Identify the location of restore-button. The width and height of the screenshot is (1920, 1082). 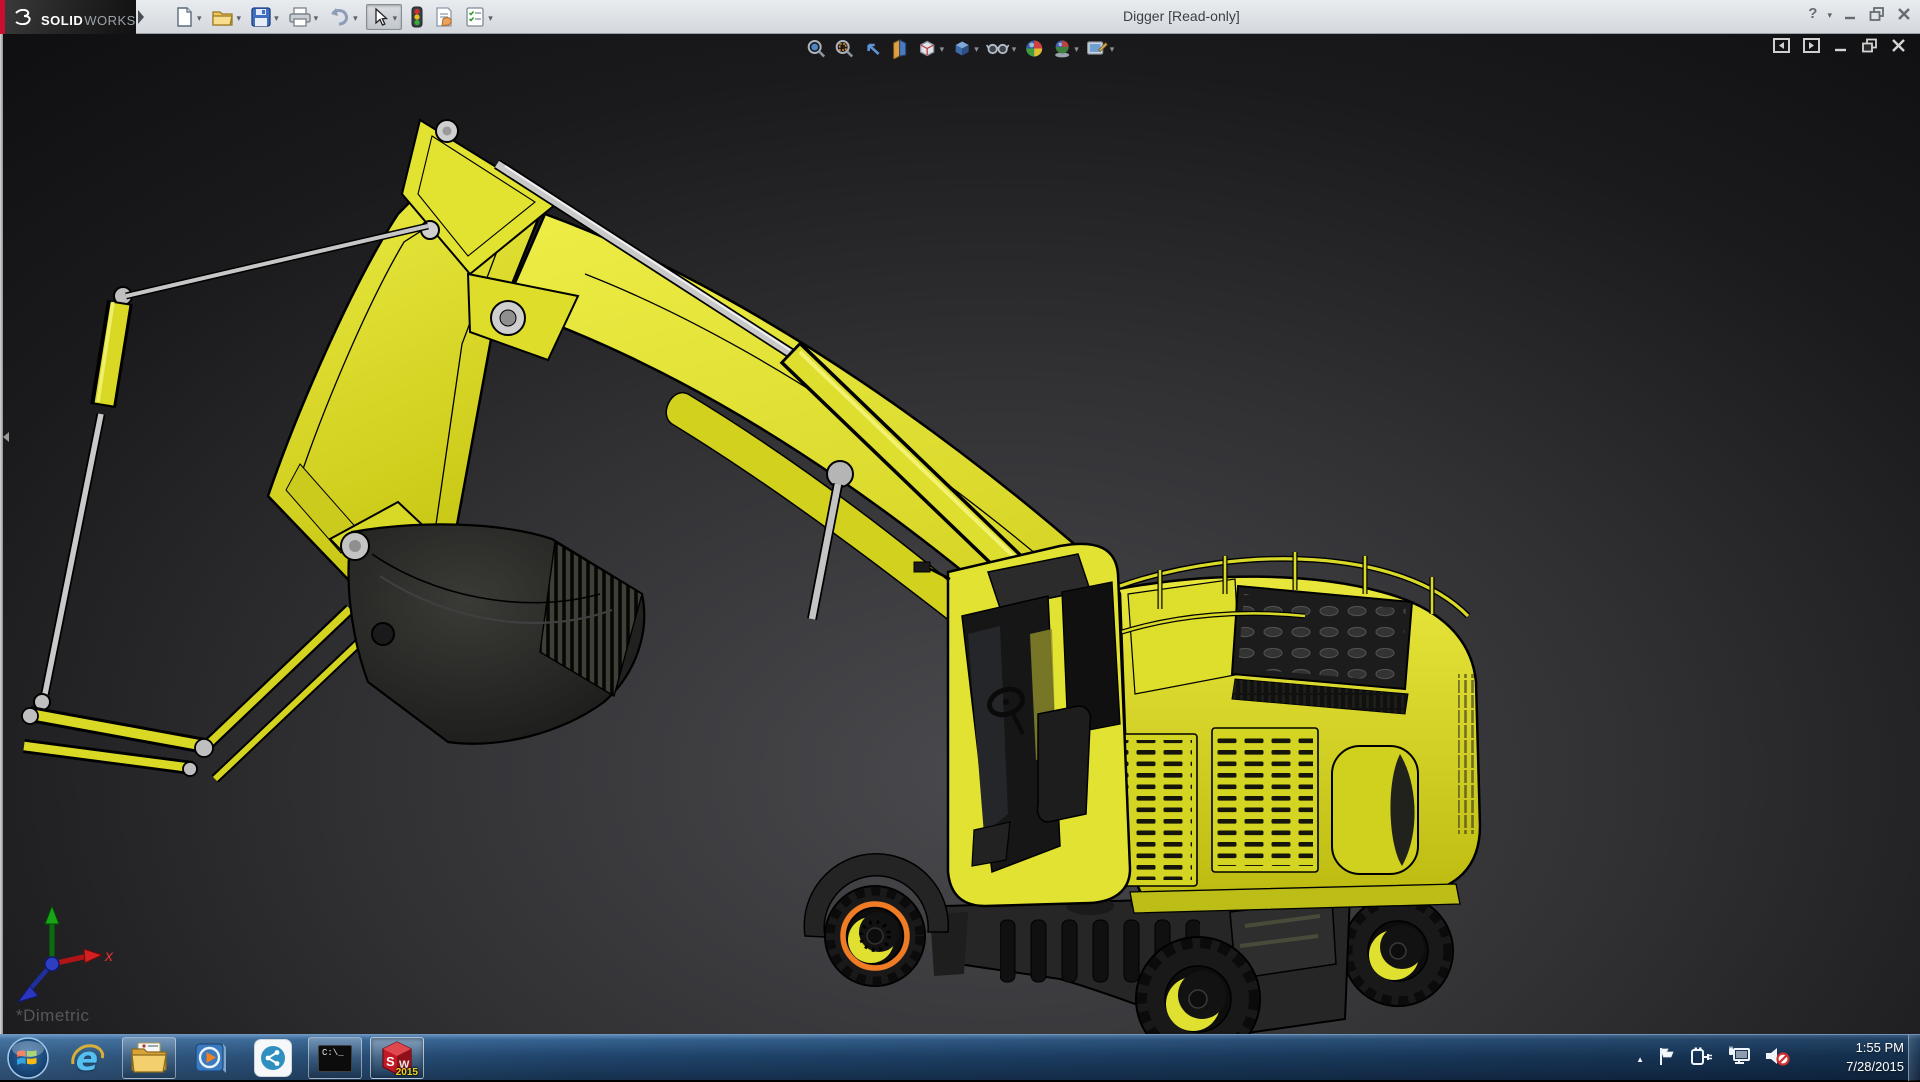
(1877, 14).